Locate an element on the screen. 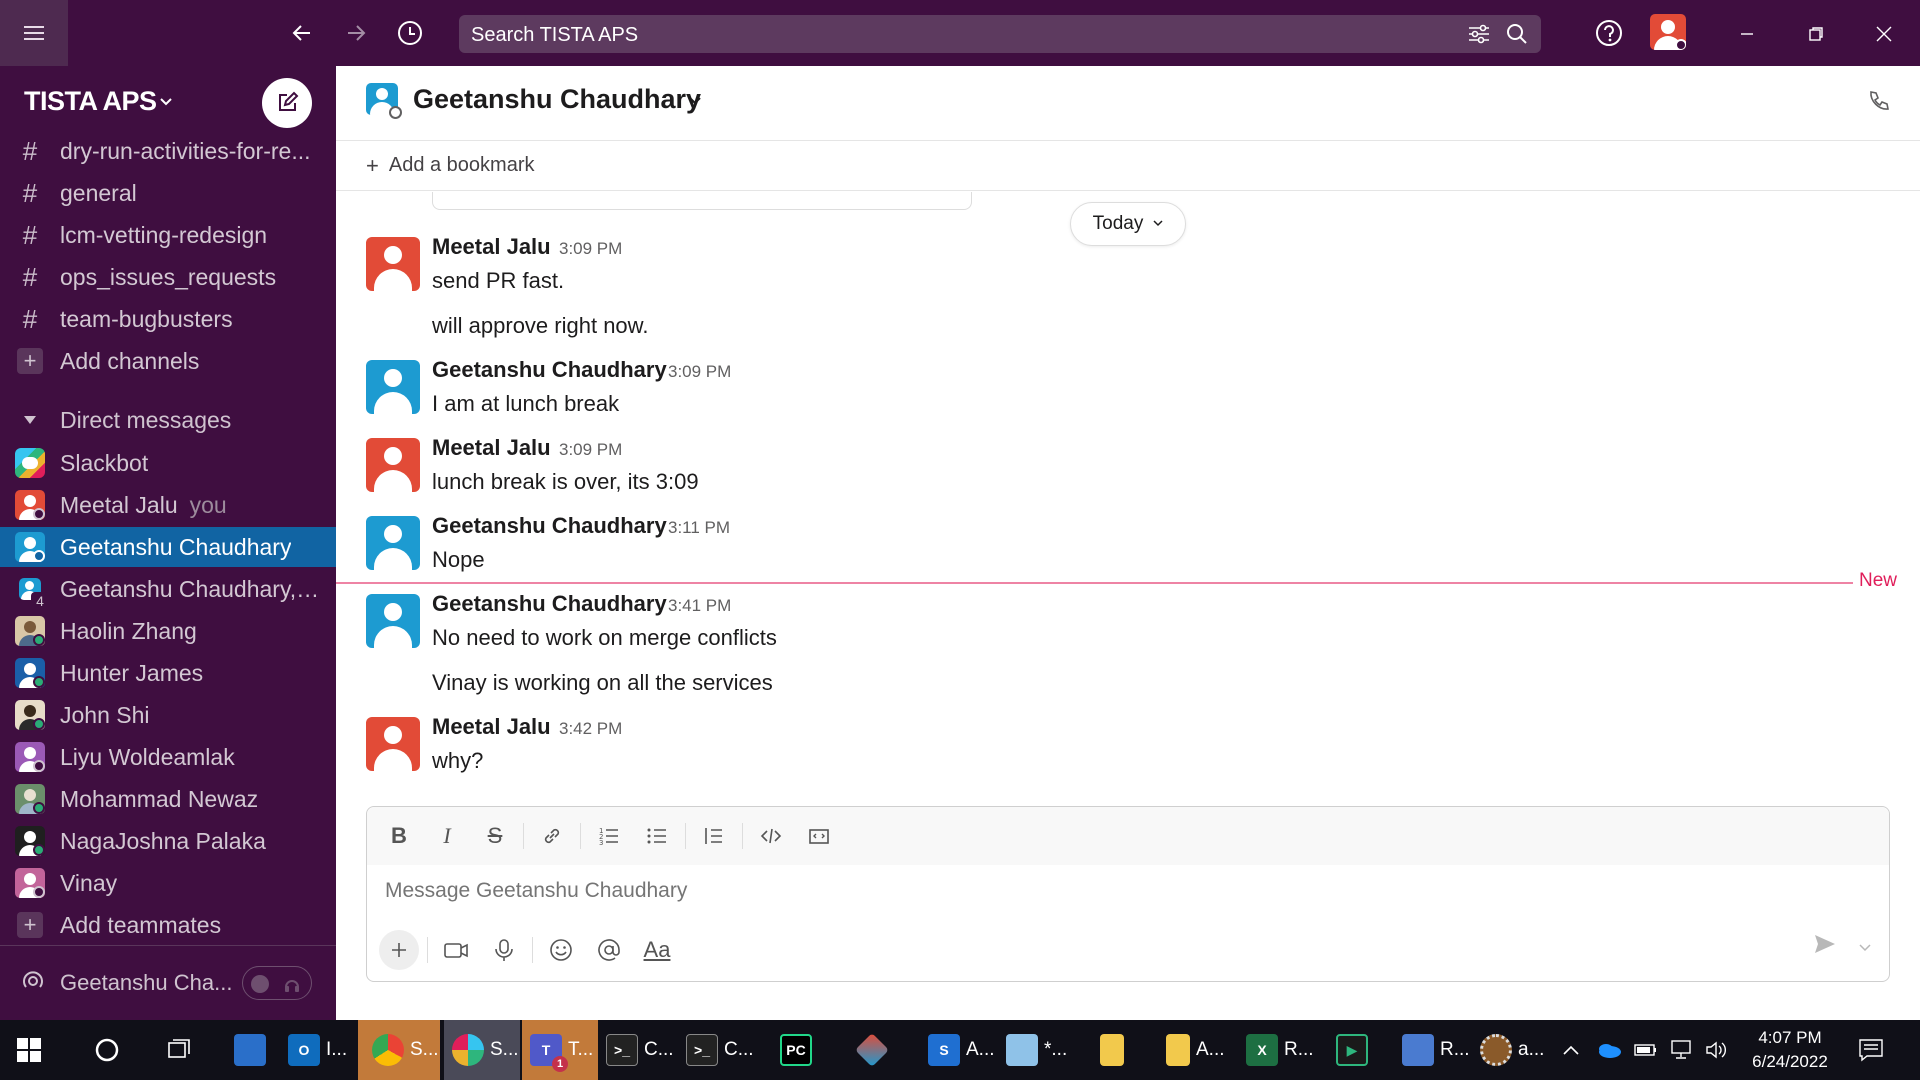 The height and width of the screenshot is (1080, 1920). video-clip-button is located at coordinates (456, 950).